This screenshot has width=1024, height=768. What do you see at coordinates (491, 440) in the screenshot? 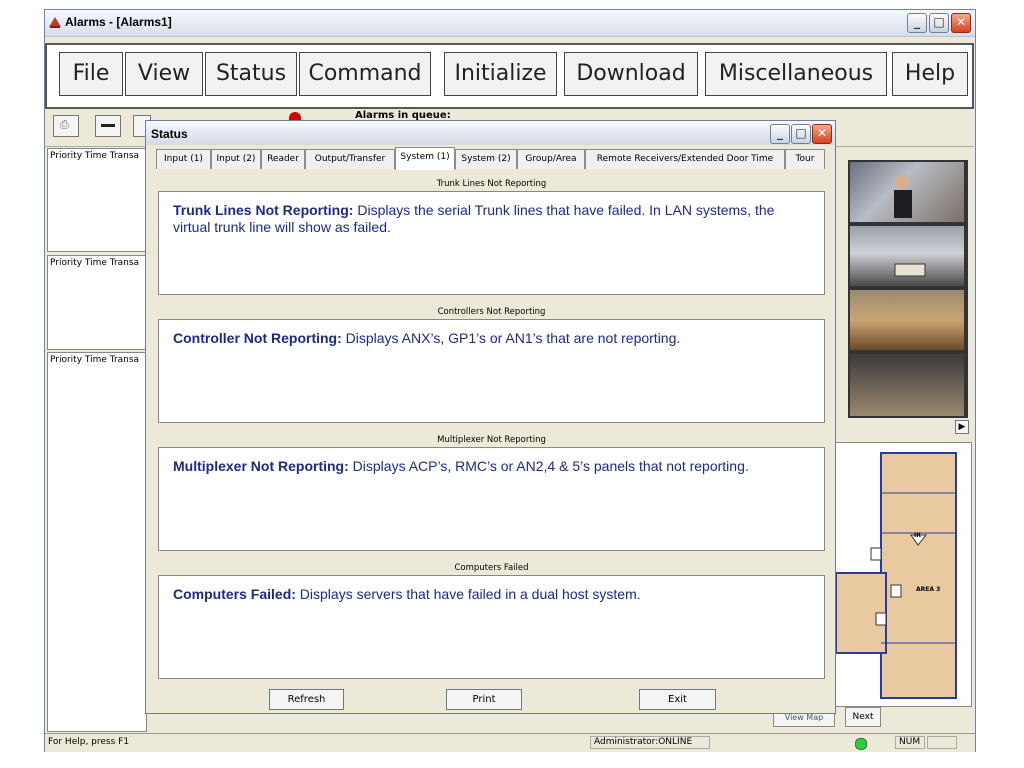
I see `section-header: Multiplexer Not Reporting` at bounding box center [491, 440].